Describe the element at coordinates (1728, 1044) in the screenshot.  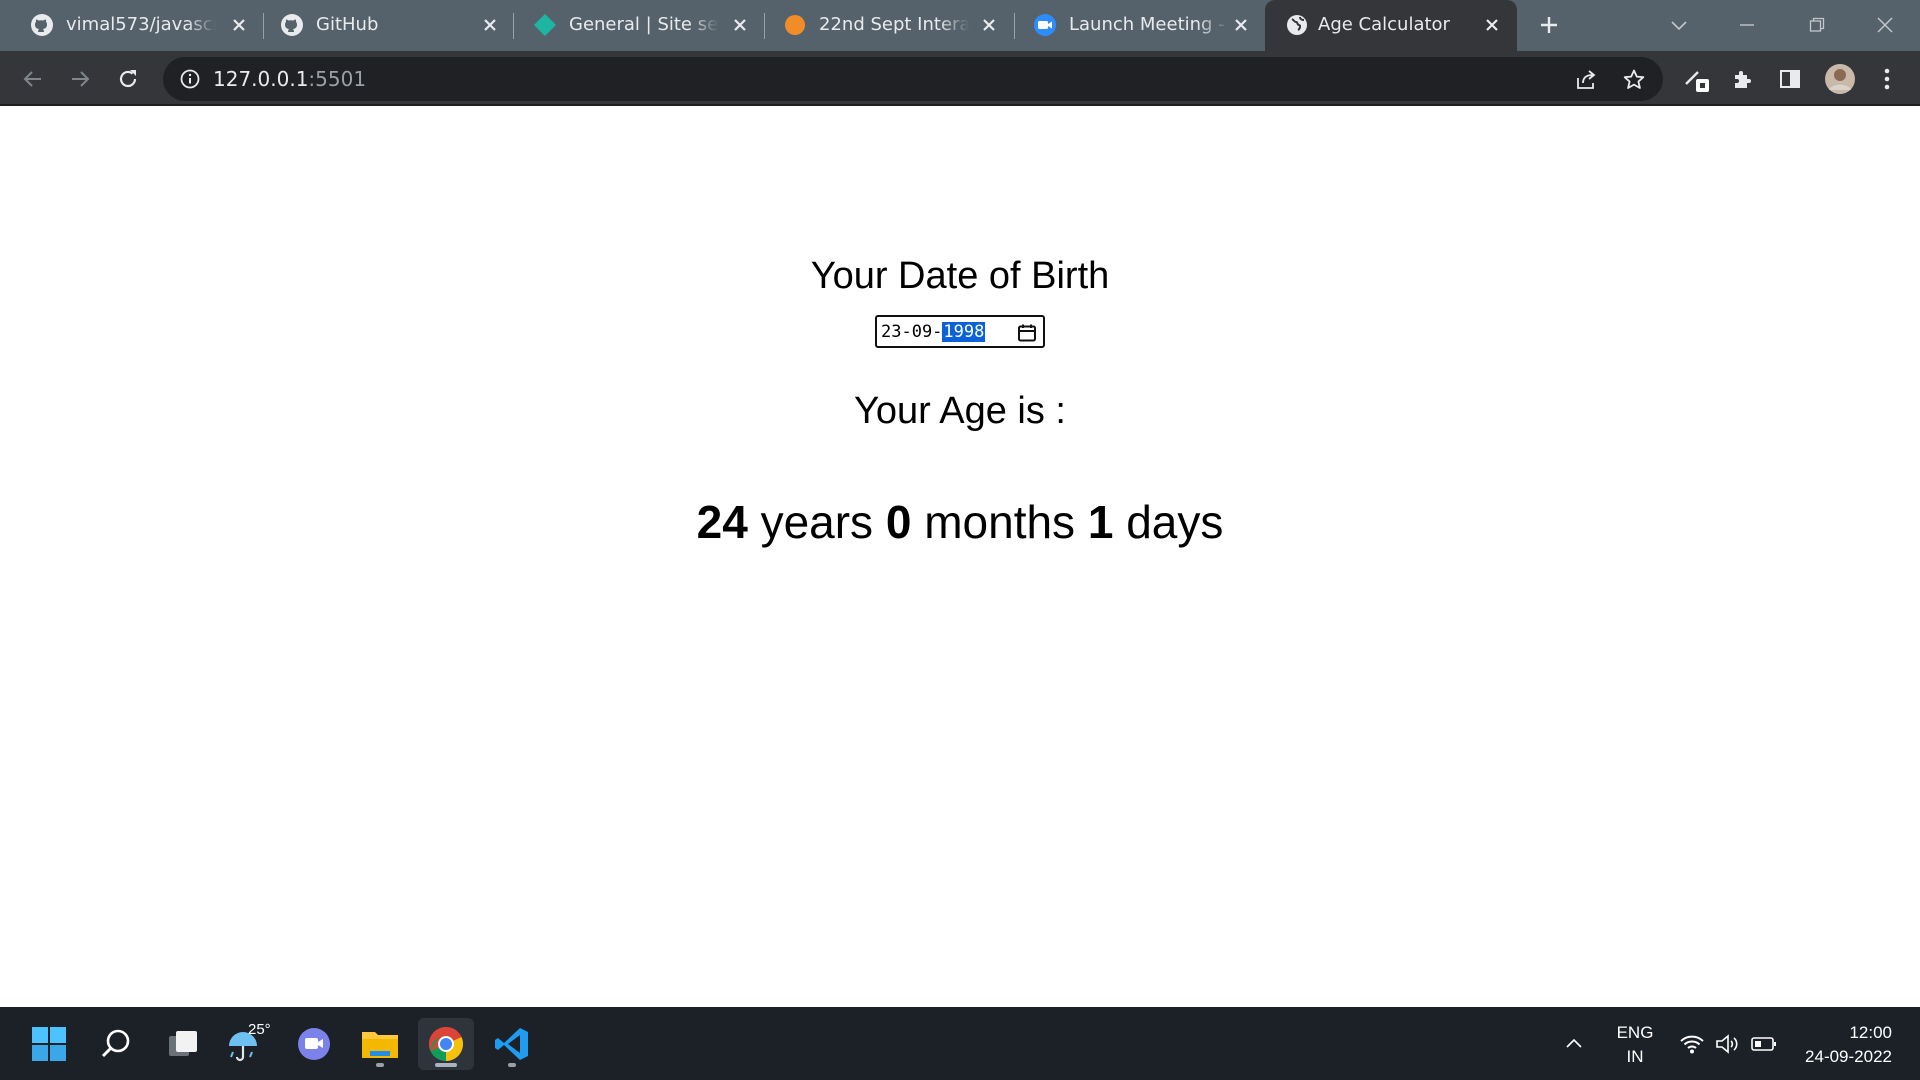
I see `volume-icon` at that location.